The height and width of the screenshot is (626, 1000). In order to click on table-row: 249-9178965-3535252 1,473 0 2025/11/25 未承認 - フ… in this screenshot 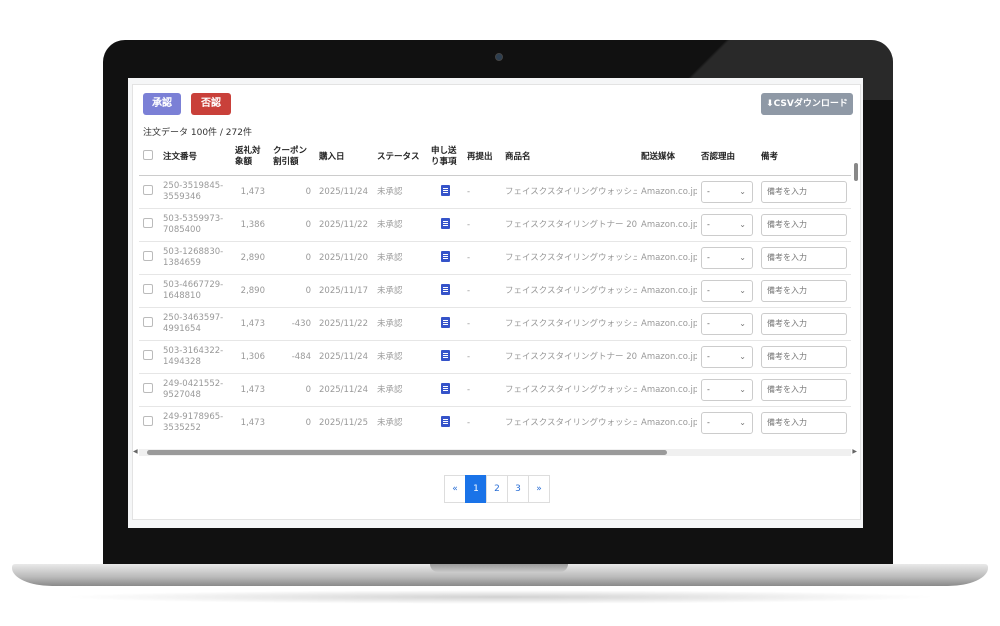, I will do `click(495, 422)`.